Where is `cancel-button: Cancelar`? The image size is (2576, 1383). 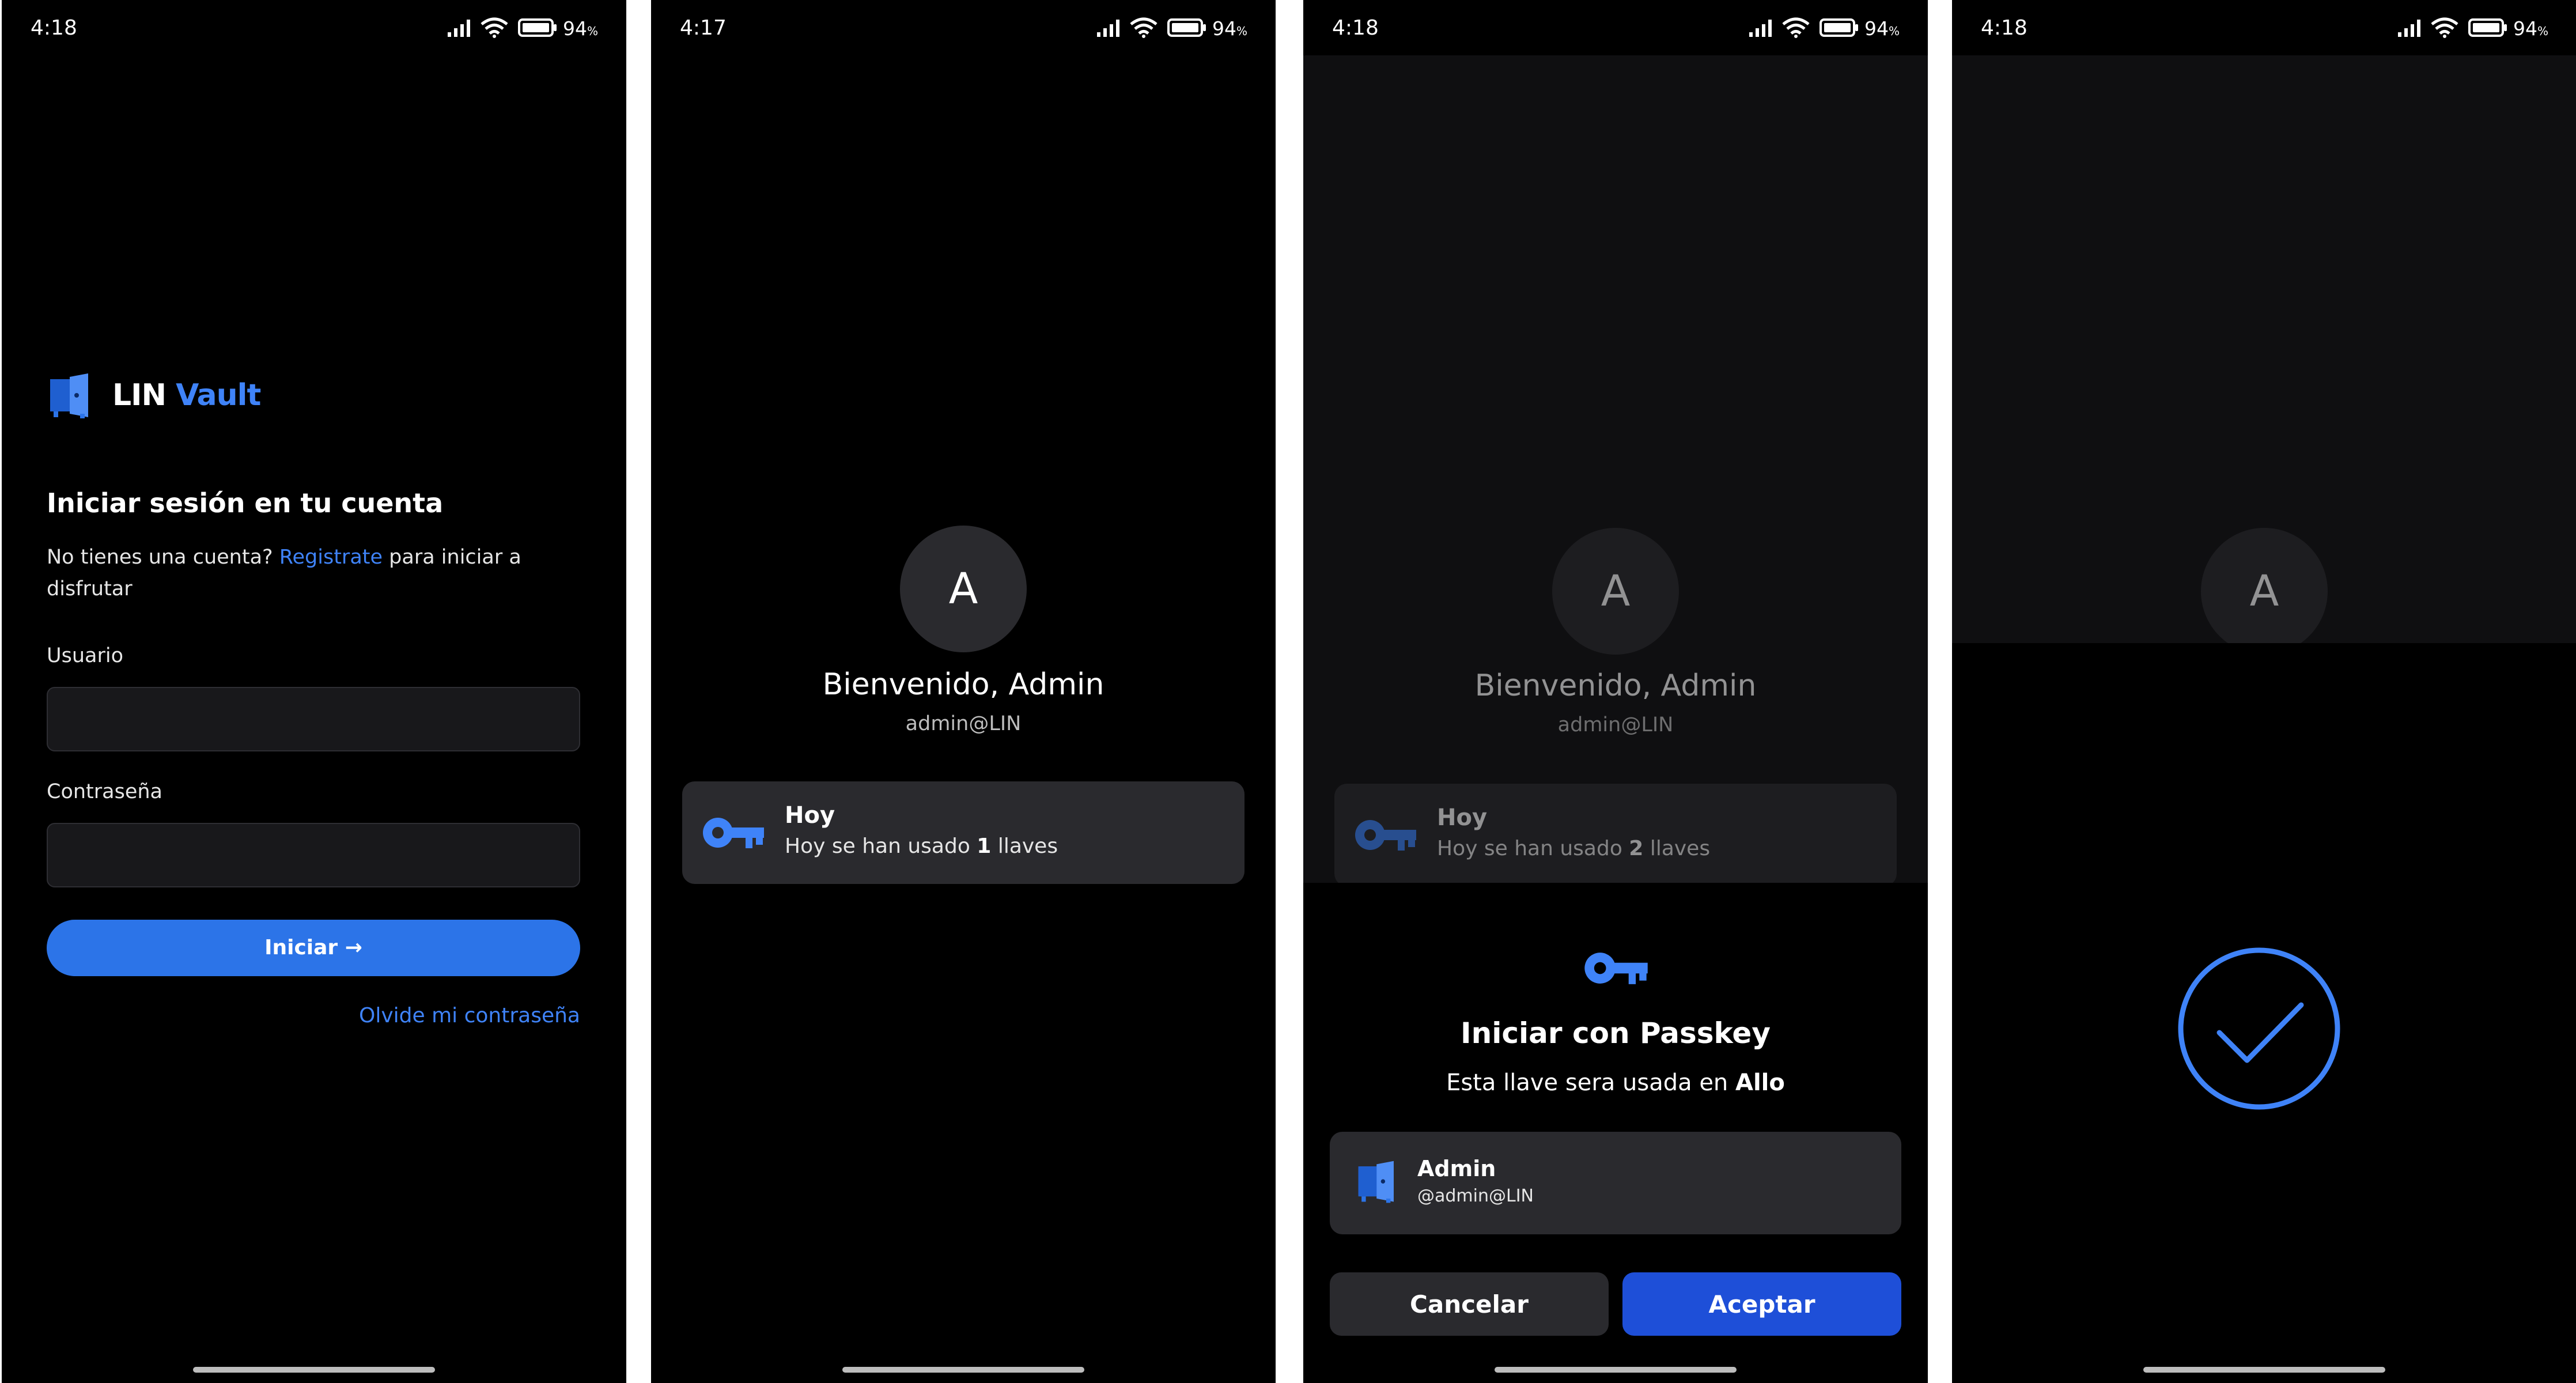
cancel-button: Cancelar is located at coordinates (1469, 1304).